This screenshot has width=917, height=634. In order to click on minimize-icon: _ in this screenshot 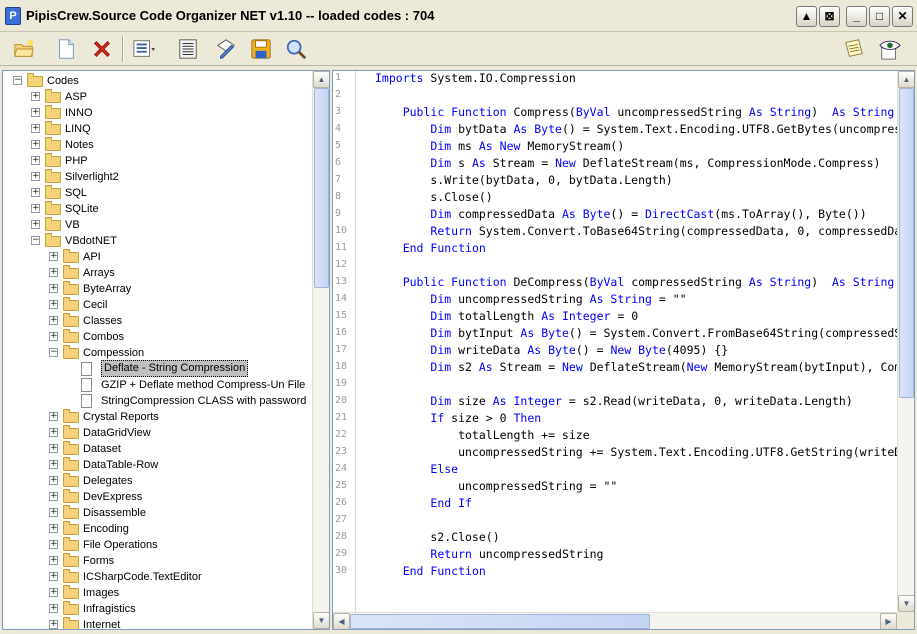, I will do `click(856, 16)`.